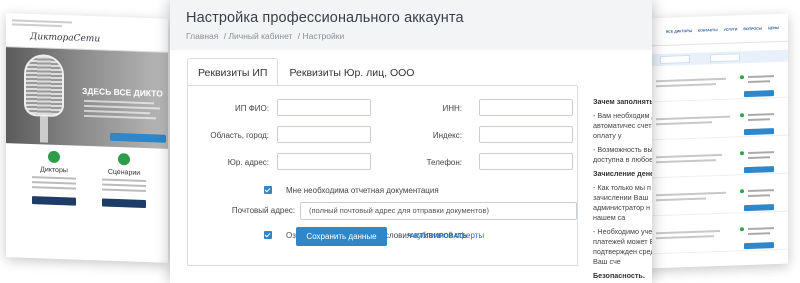  I want to click on microphone-icon, so click(44, 85).